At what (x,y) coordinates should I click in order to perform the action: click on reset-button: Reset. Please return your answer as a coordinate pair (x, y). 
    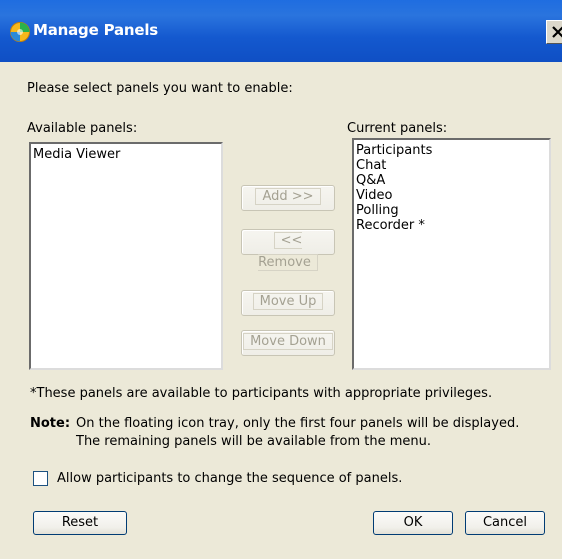
    Looking at the image, I should click on (80, 523).